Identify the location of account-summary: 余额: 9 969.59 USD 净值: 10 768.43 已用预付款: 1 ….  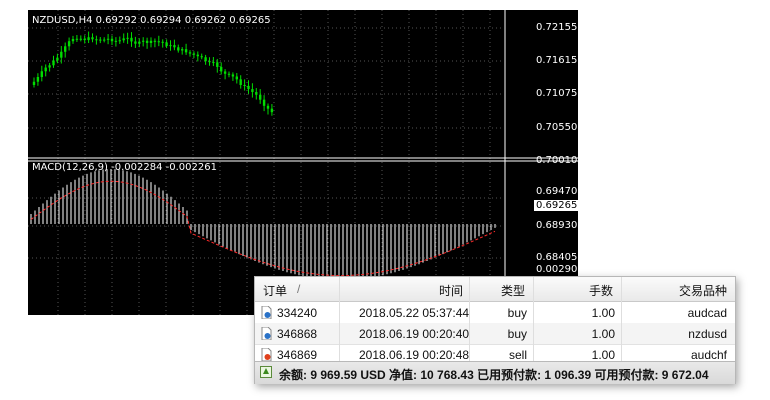
(495, 372).